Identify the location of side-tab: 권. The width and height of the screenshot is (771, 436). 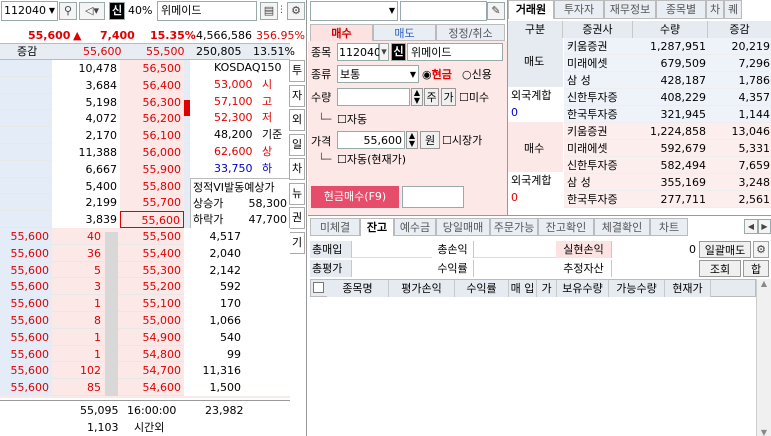
(297, 218).